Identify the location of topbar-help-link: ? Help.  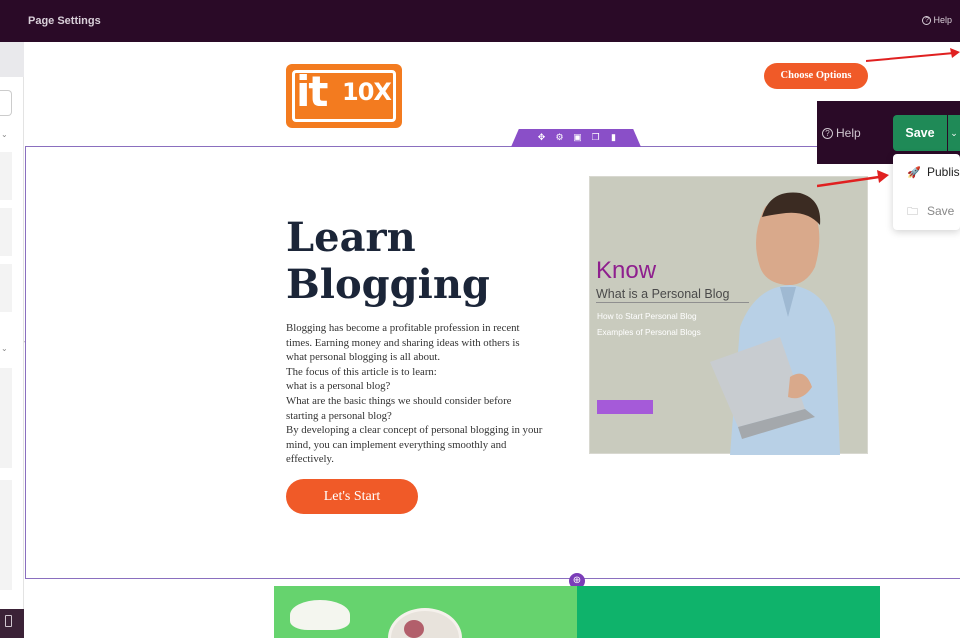
(937, 20).